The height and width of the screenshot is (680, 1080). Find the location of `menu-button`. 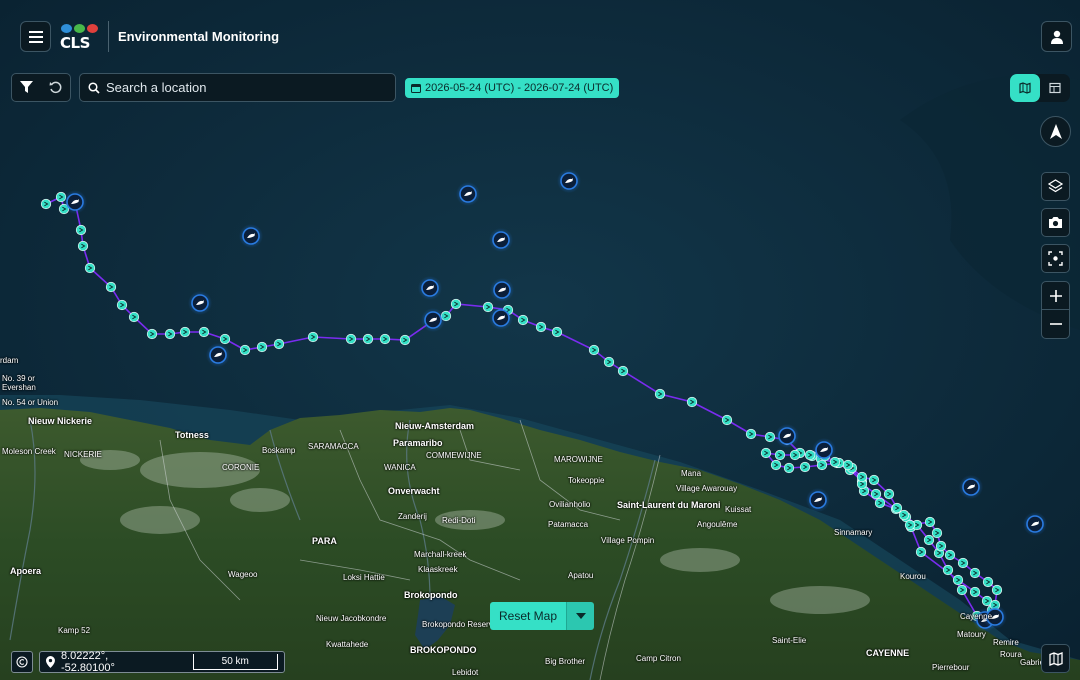

menu-button is located at coordinates (35, 36).